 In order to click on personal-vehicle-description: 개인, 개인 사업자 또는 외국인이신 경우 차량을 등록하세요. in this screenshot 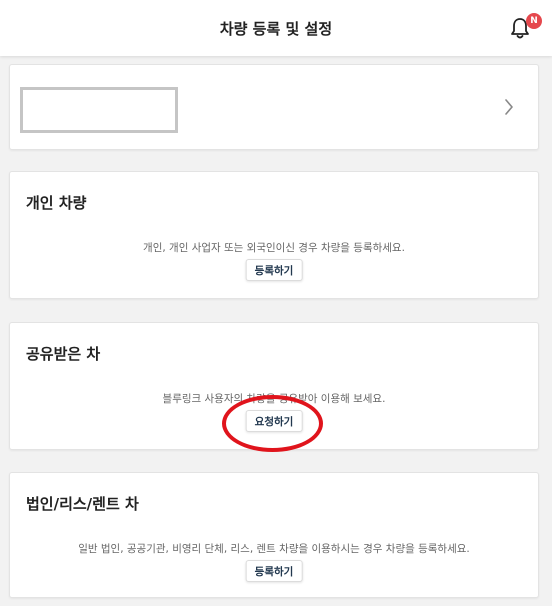, I will do `click(274, 248)`.